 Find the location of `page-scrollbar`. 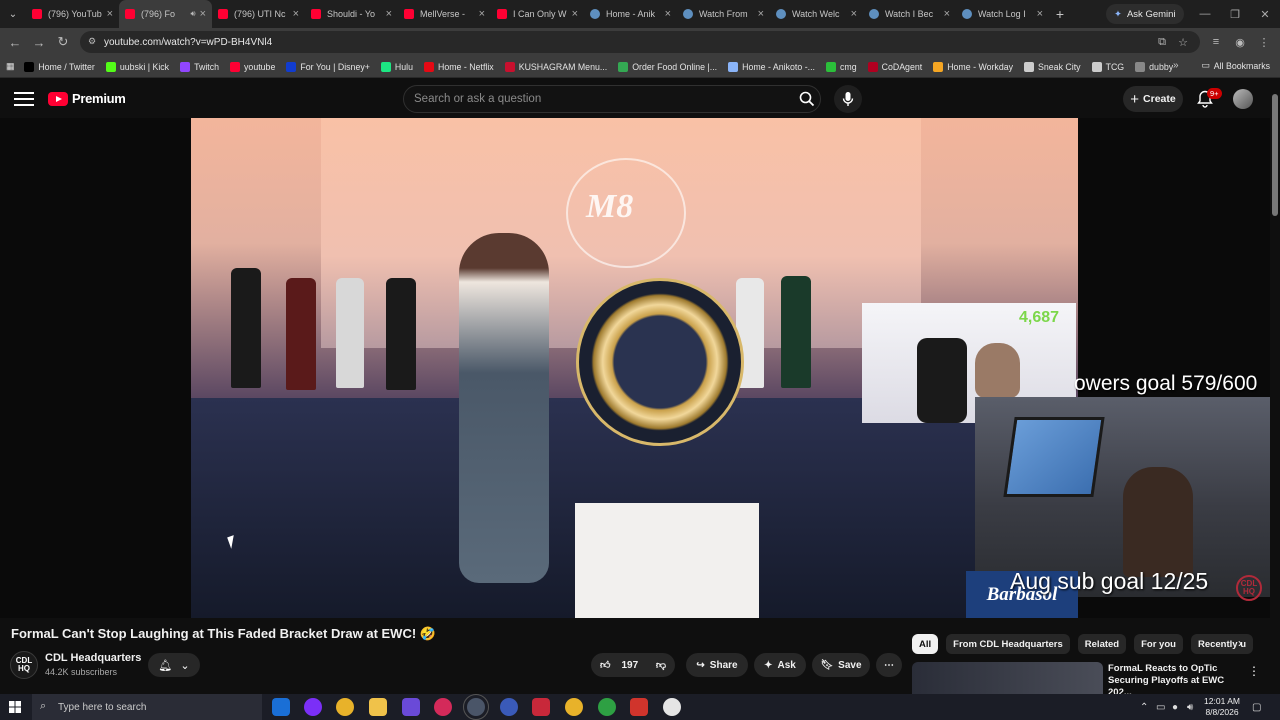

page-scrollbar is located at coordinates (1275, 387).